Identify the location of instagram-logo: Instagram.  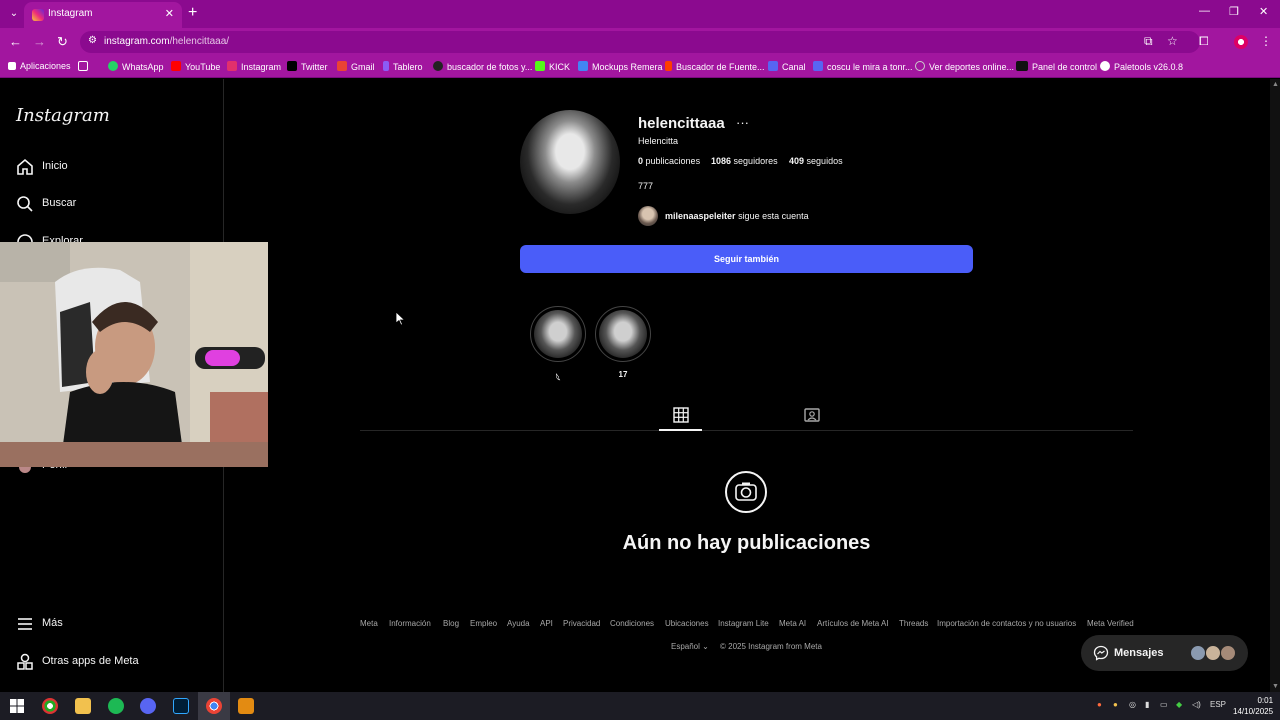
(63, 115).